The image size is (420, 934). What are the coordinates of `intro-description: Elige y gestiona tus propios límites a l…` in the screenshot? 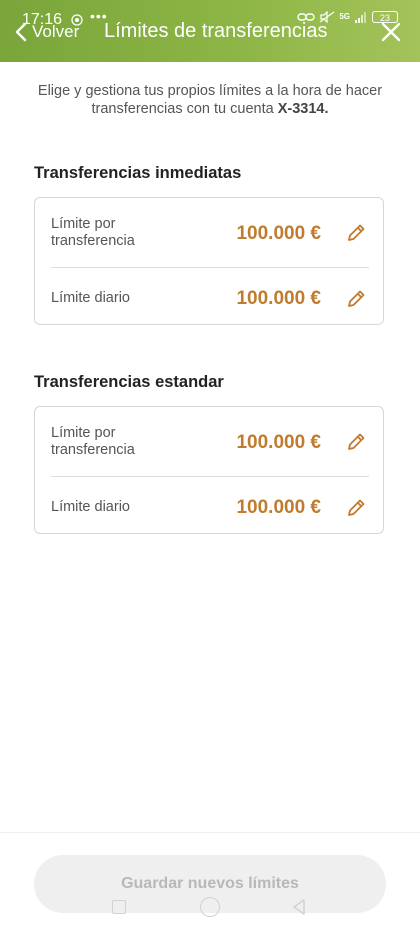 It's located at (210, 100).